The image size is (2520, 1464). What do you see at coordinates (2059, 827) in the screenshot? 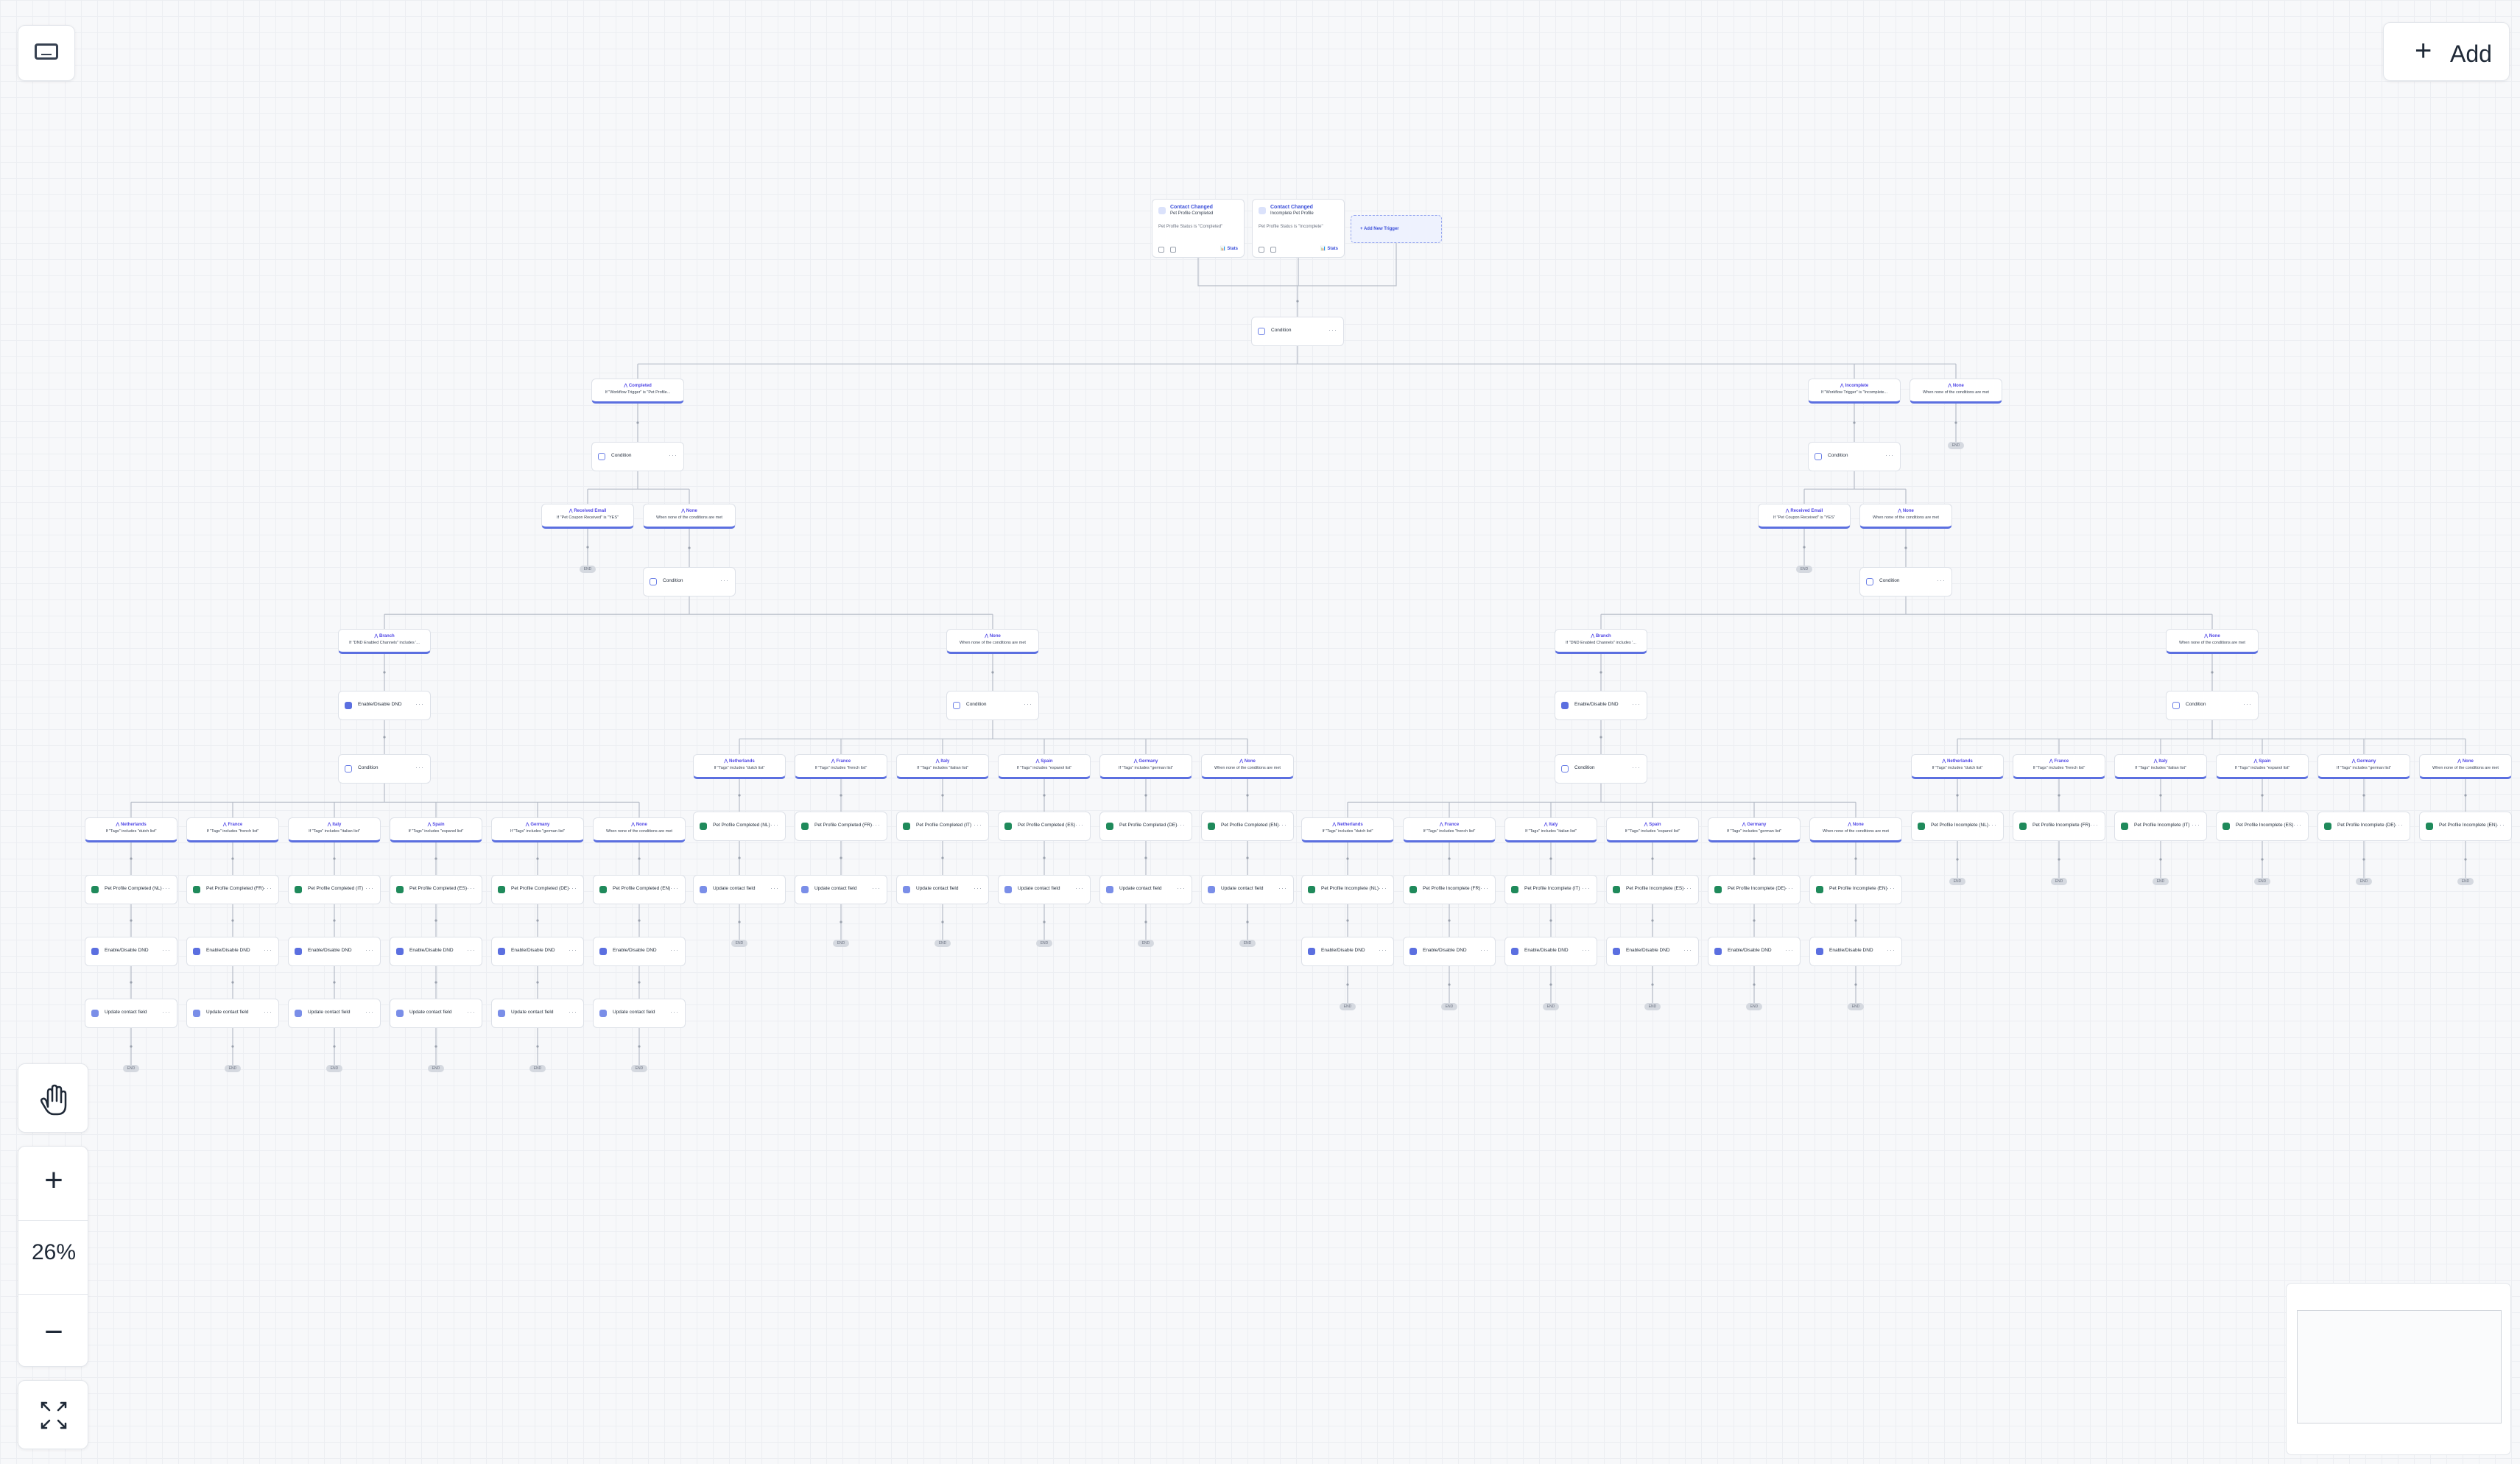
I see `tag-node: Pet Profile Incomplete (FR) ···` at bounding box center [2059, 827].